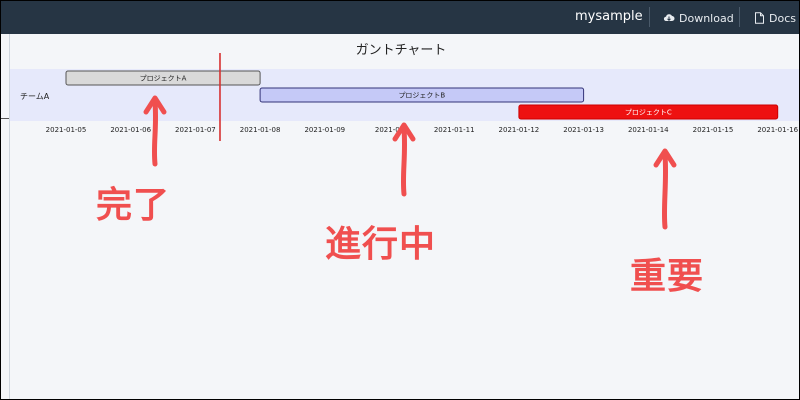 The width and height of the screenshot is (800, 400). I want to click on x-tick-label: 2021-01-14, so click(648, 130).